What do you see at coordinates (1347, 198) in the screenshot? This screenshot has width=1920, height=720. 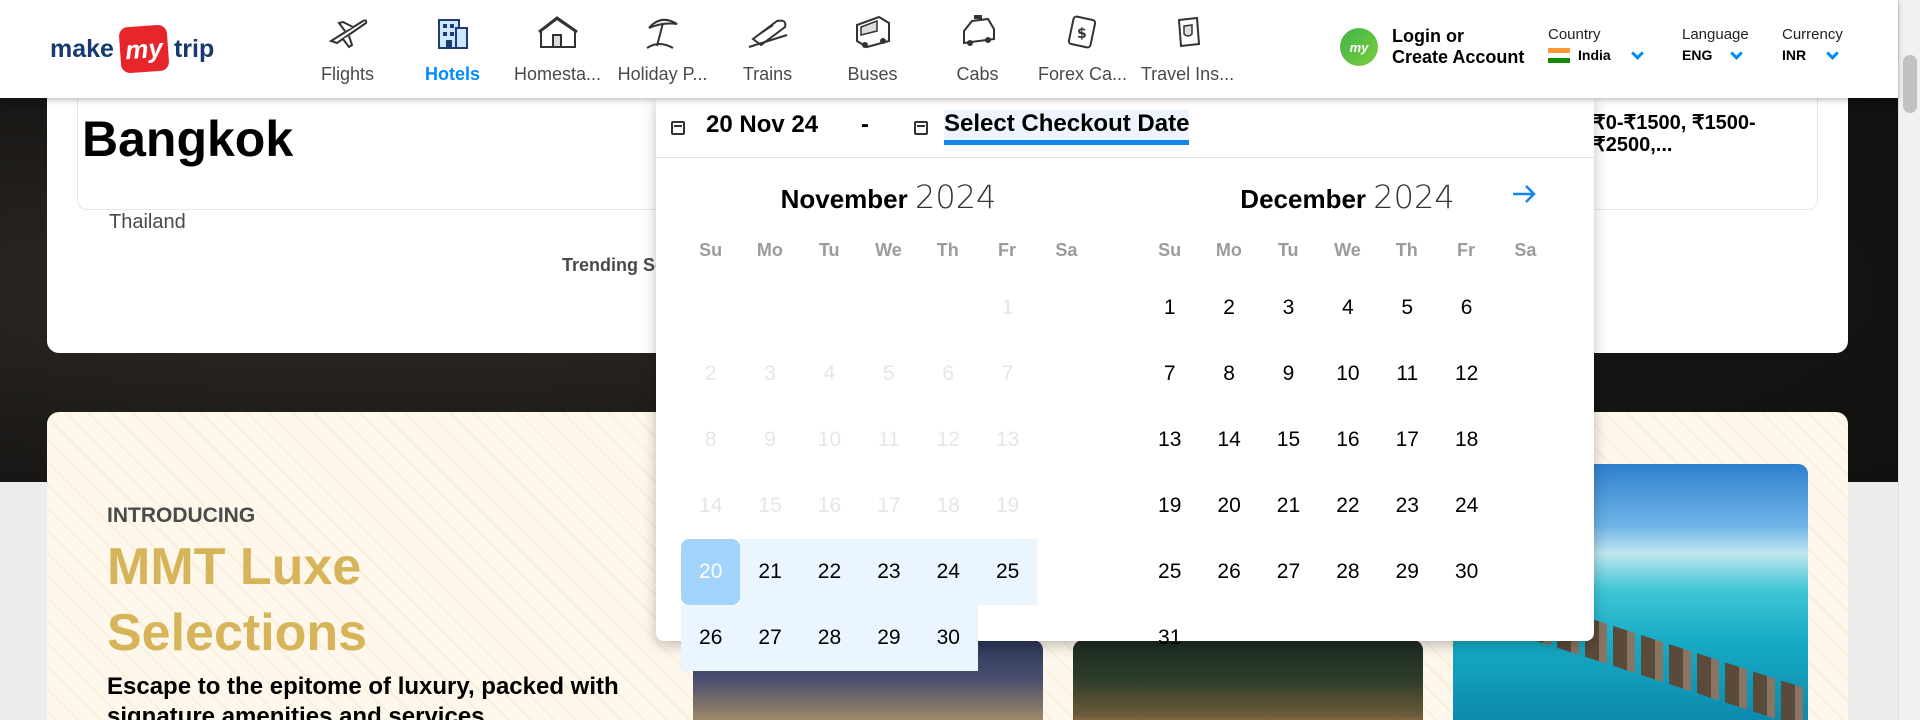 I see `month-title: December 2024` at bounding box center [1347, 198].